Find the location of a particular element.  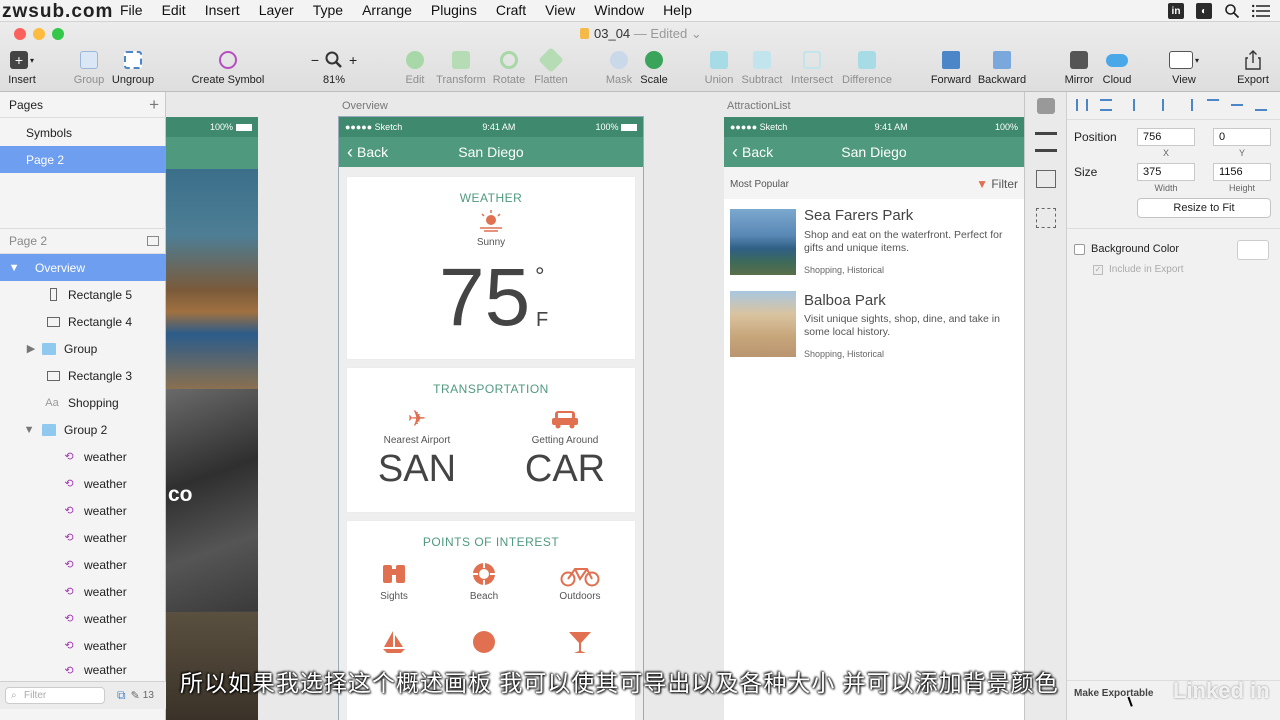

view-button: ▾ View is located at coordinates (1184, 67).